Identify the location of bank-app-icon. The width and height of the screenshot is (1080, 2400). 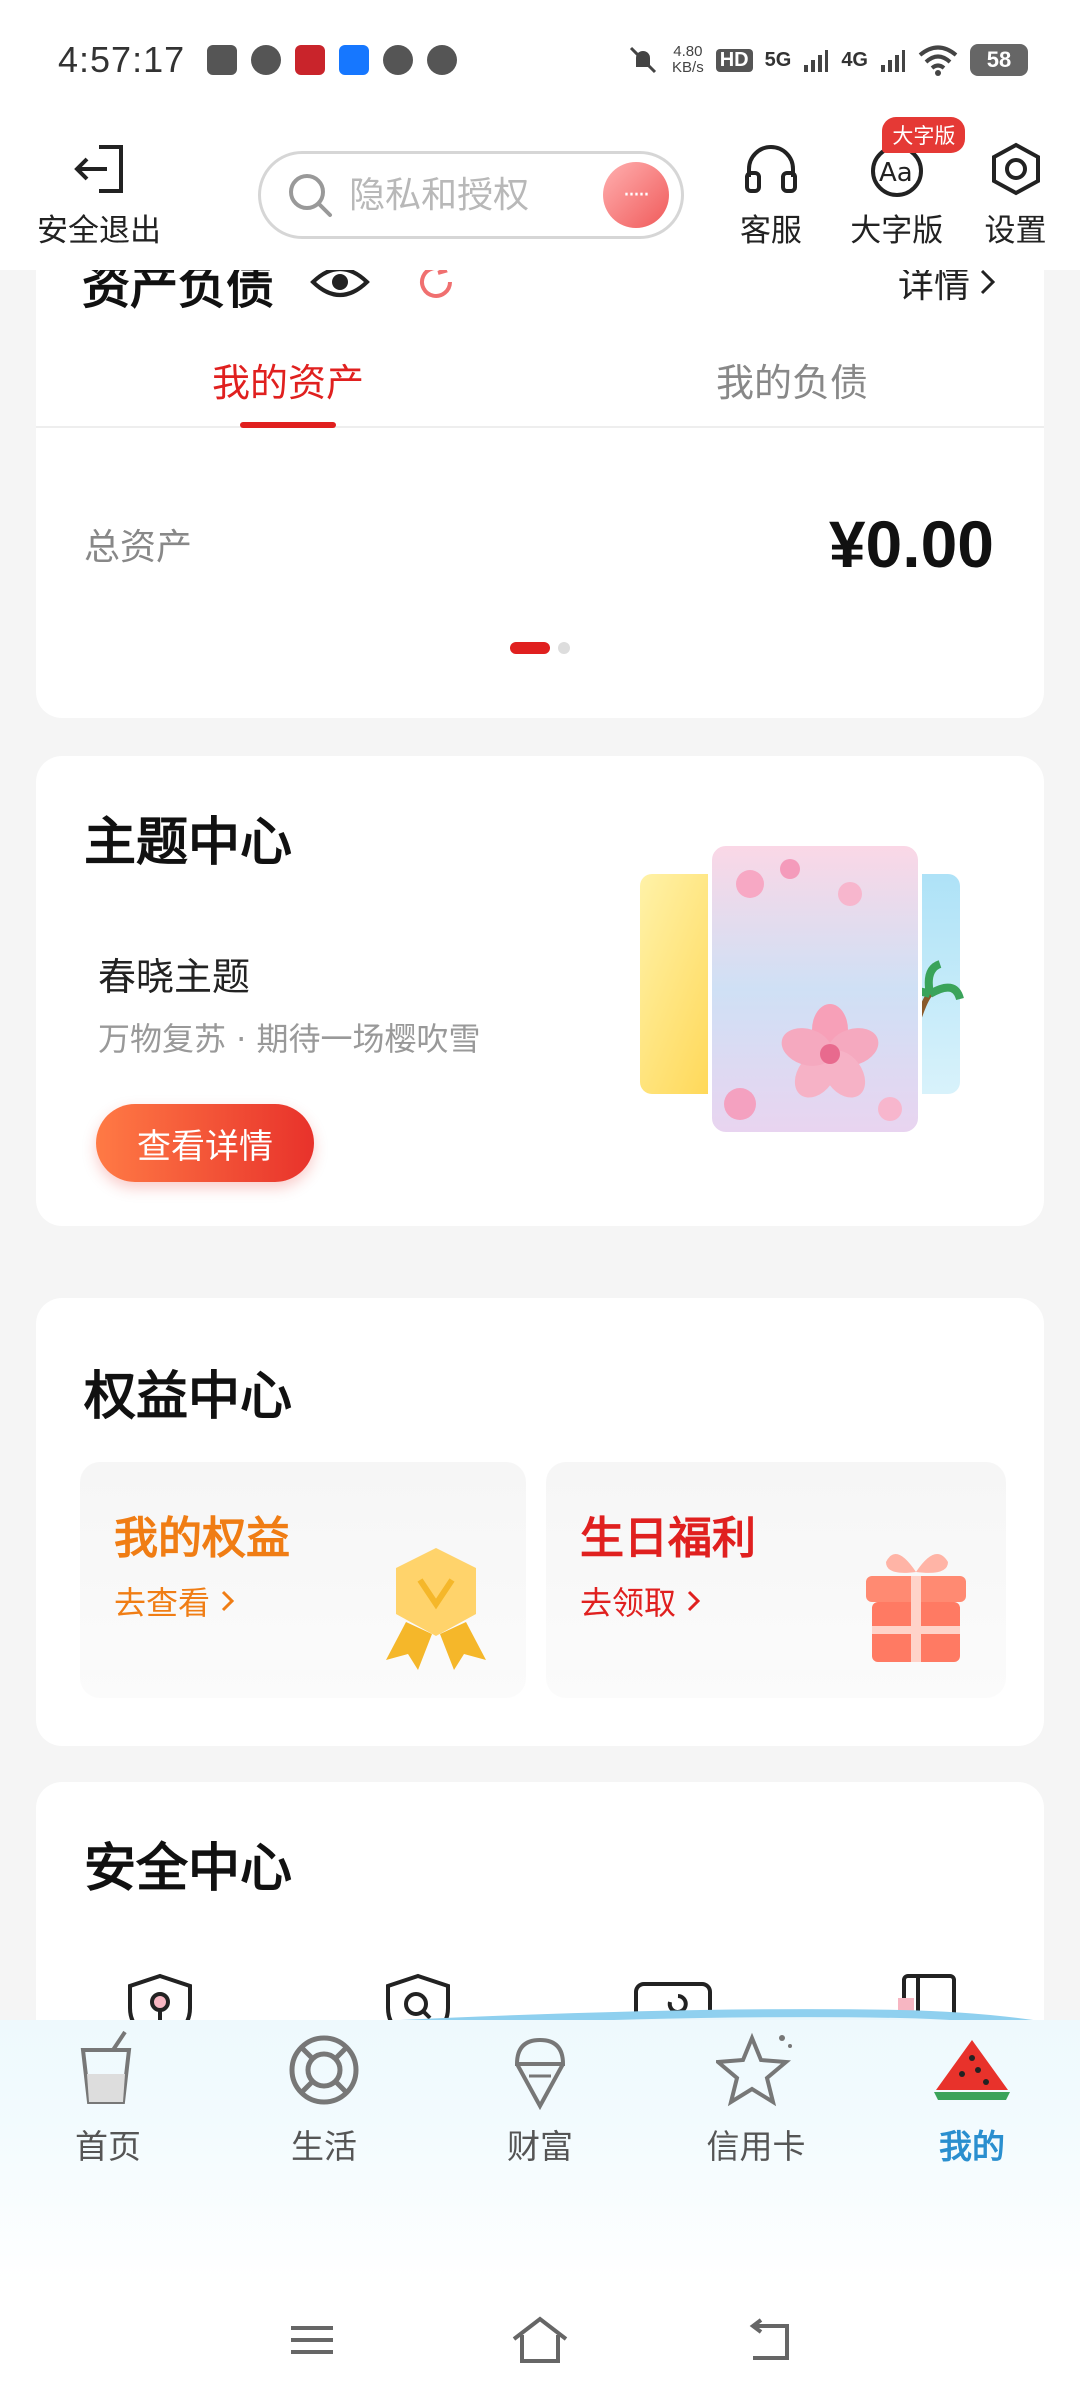
(310, 60).